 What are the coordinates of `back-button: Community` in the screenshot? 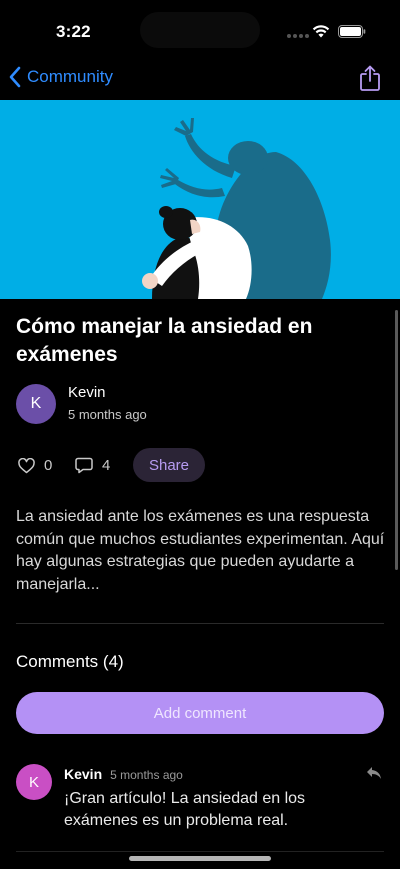 It's located at (60, 77).